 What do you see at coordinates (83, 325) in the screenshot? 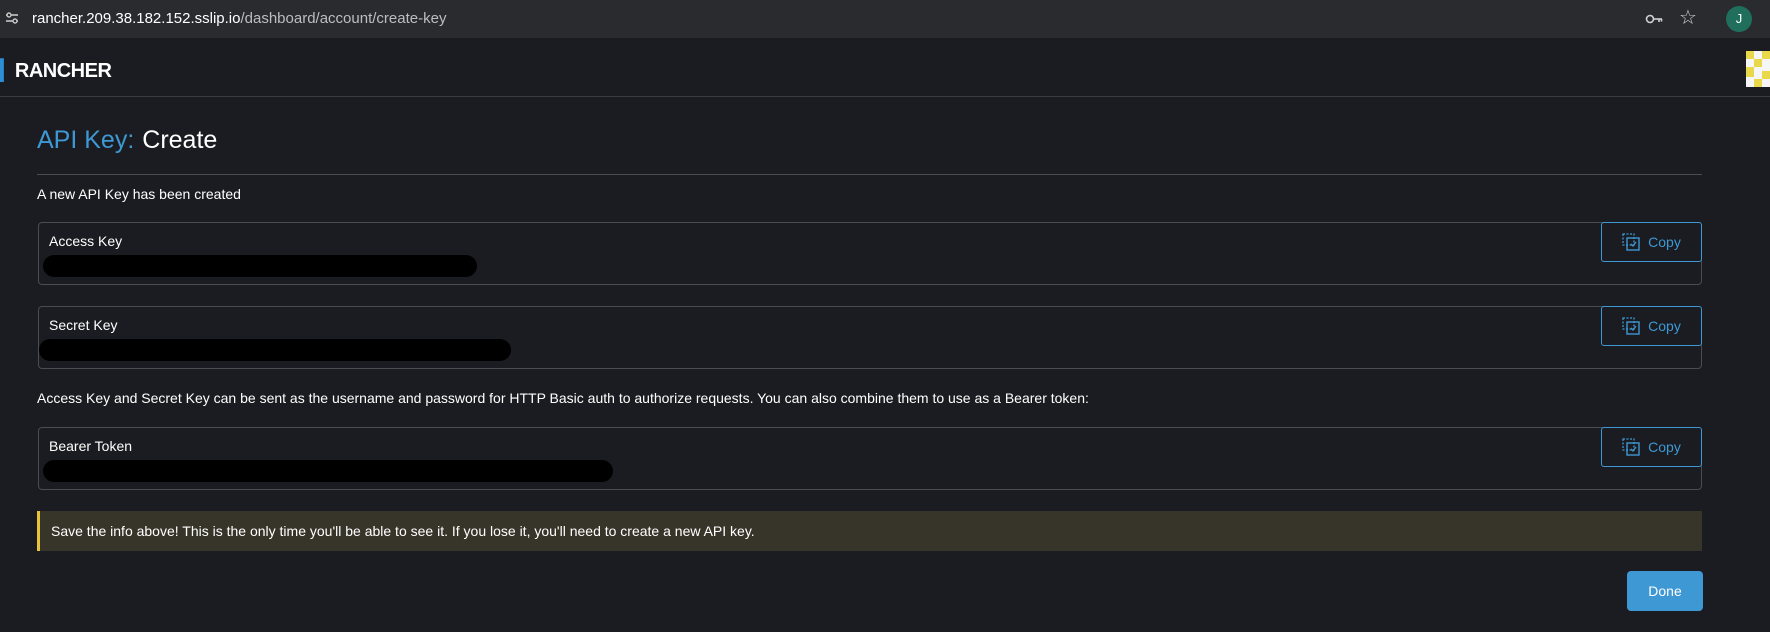
I see `secret-key-label: Secret Key` at bounding box center [83, 325].